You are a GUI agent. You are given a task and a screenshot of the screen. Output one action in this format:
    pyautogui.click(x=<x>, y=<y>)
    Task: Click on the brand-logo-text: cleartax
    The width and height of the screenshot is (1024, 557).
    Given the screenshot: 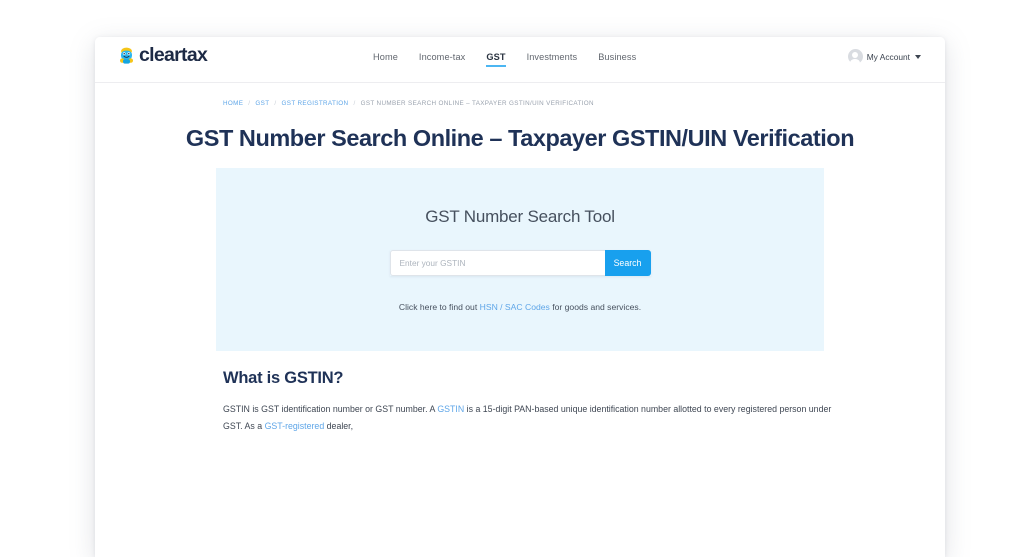 What is the action you would take?
    pyautogui.click(x=173, y=55)
    